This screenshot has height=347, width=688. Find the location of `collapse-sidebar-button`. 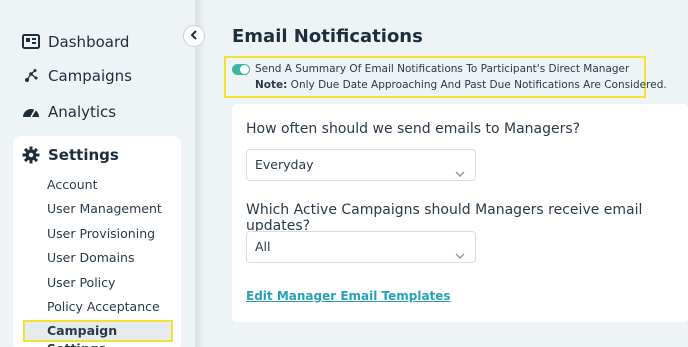

collapse-sidebar-button is located at coordinates (194, 36).